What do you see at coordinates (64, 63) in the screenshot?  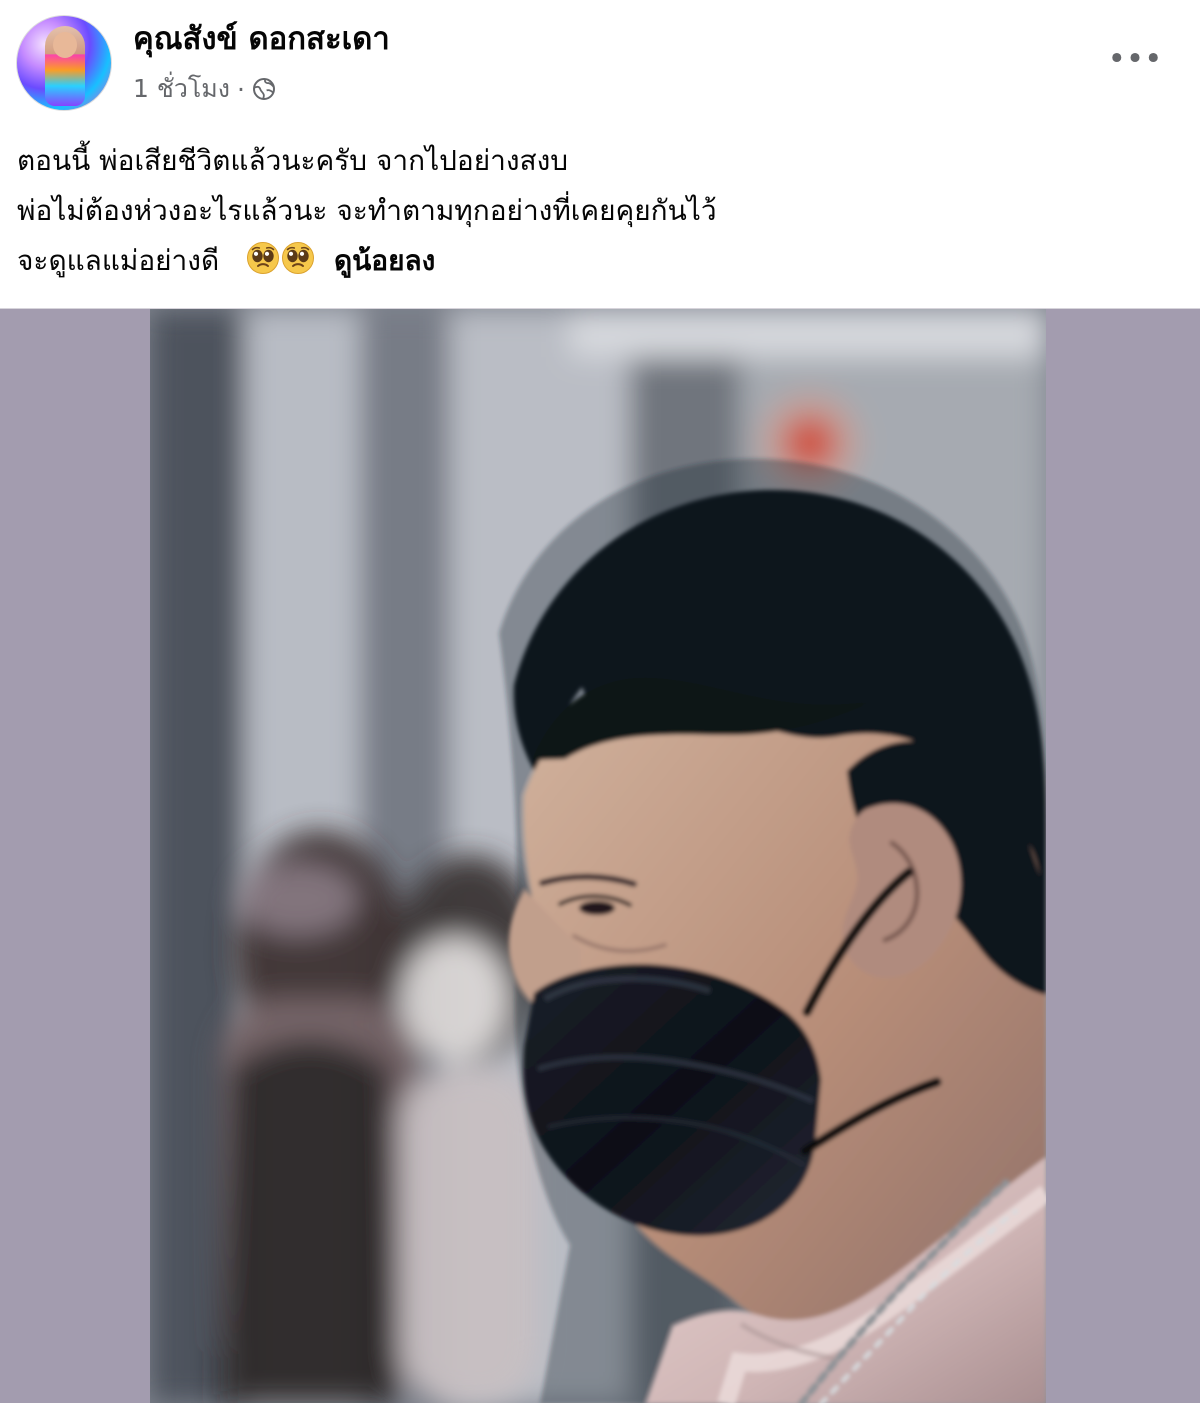 I see `author-avatar` at bounding box center [64, 63].